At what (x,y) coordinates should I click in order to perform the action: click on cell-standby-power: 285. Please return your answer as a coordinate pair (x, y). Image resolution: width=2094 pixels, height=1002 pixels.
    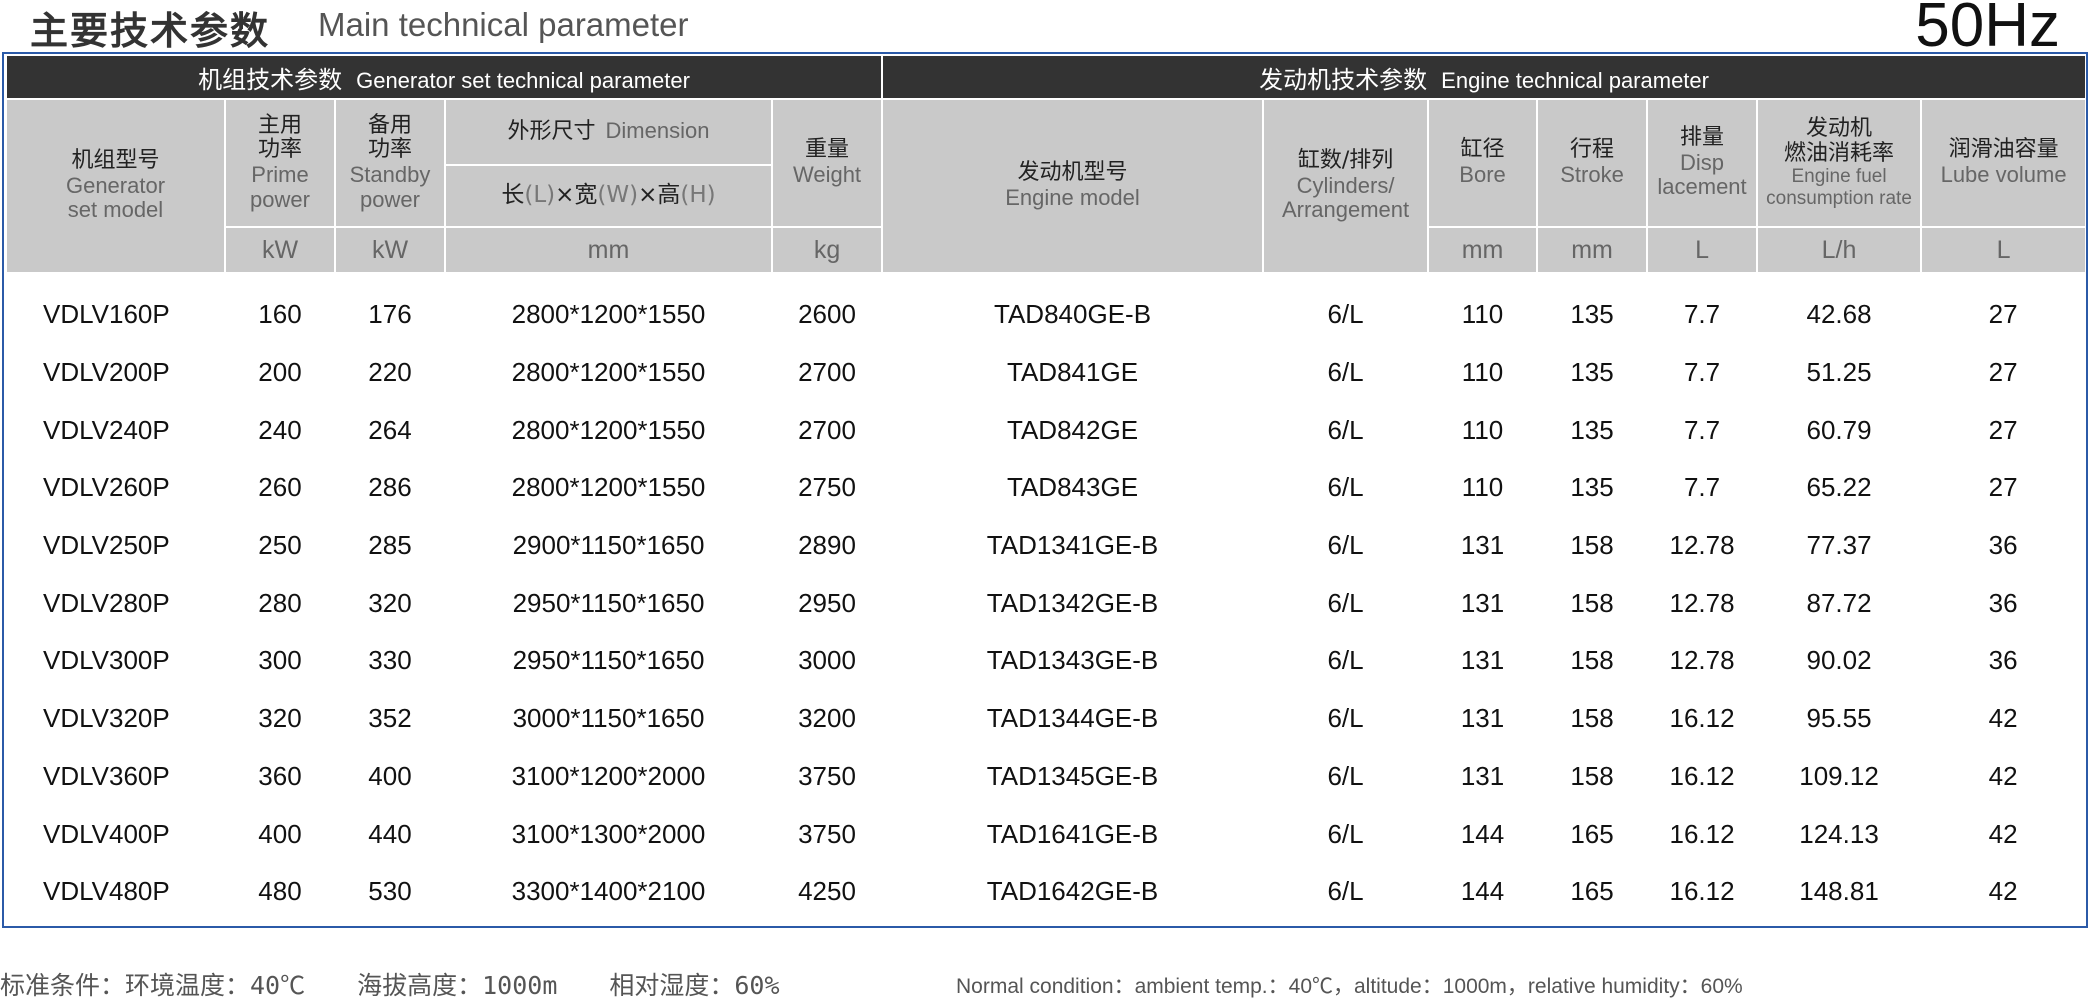
    Looking at the image, I should click on (390, 545).